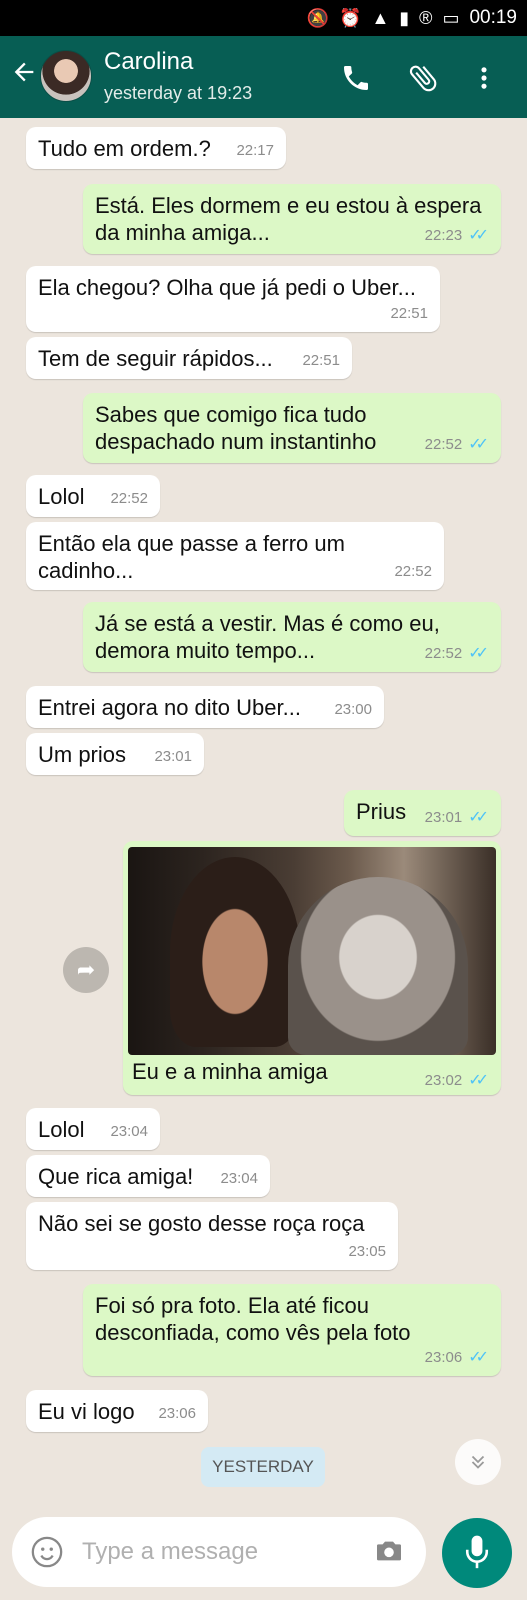  I want to click on message-meta: 22:23 ✓✓, so click(457, 235).